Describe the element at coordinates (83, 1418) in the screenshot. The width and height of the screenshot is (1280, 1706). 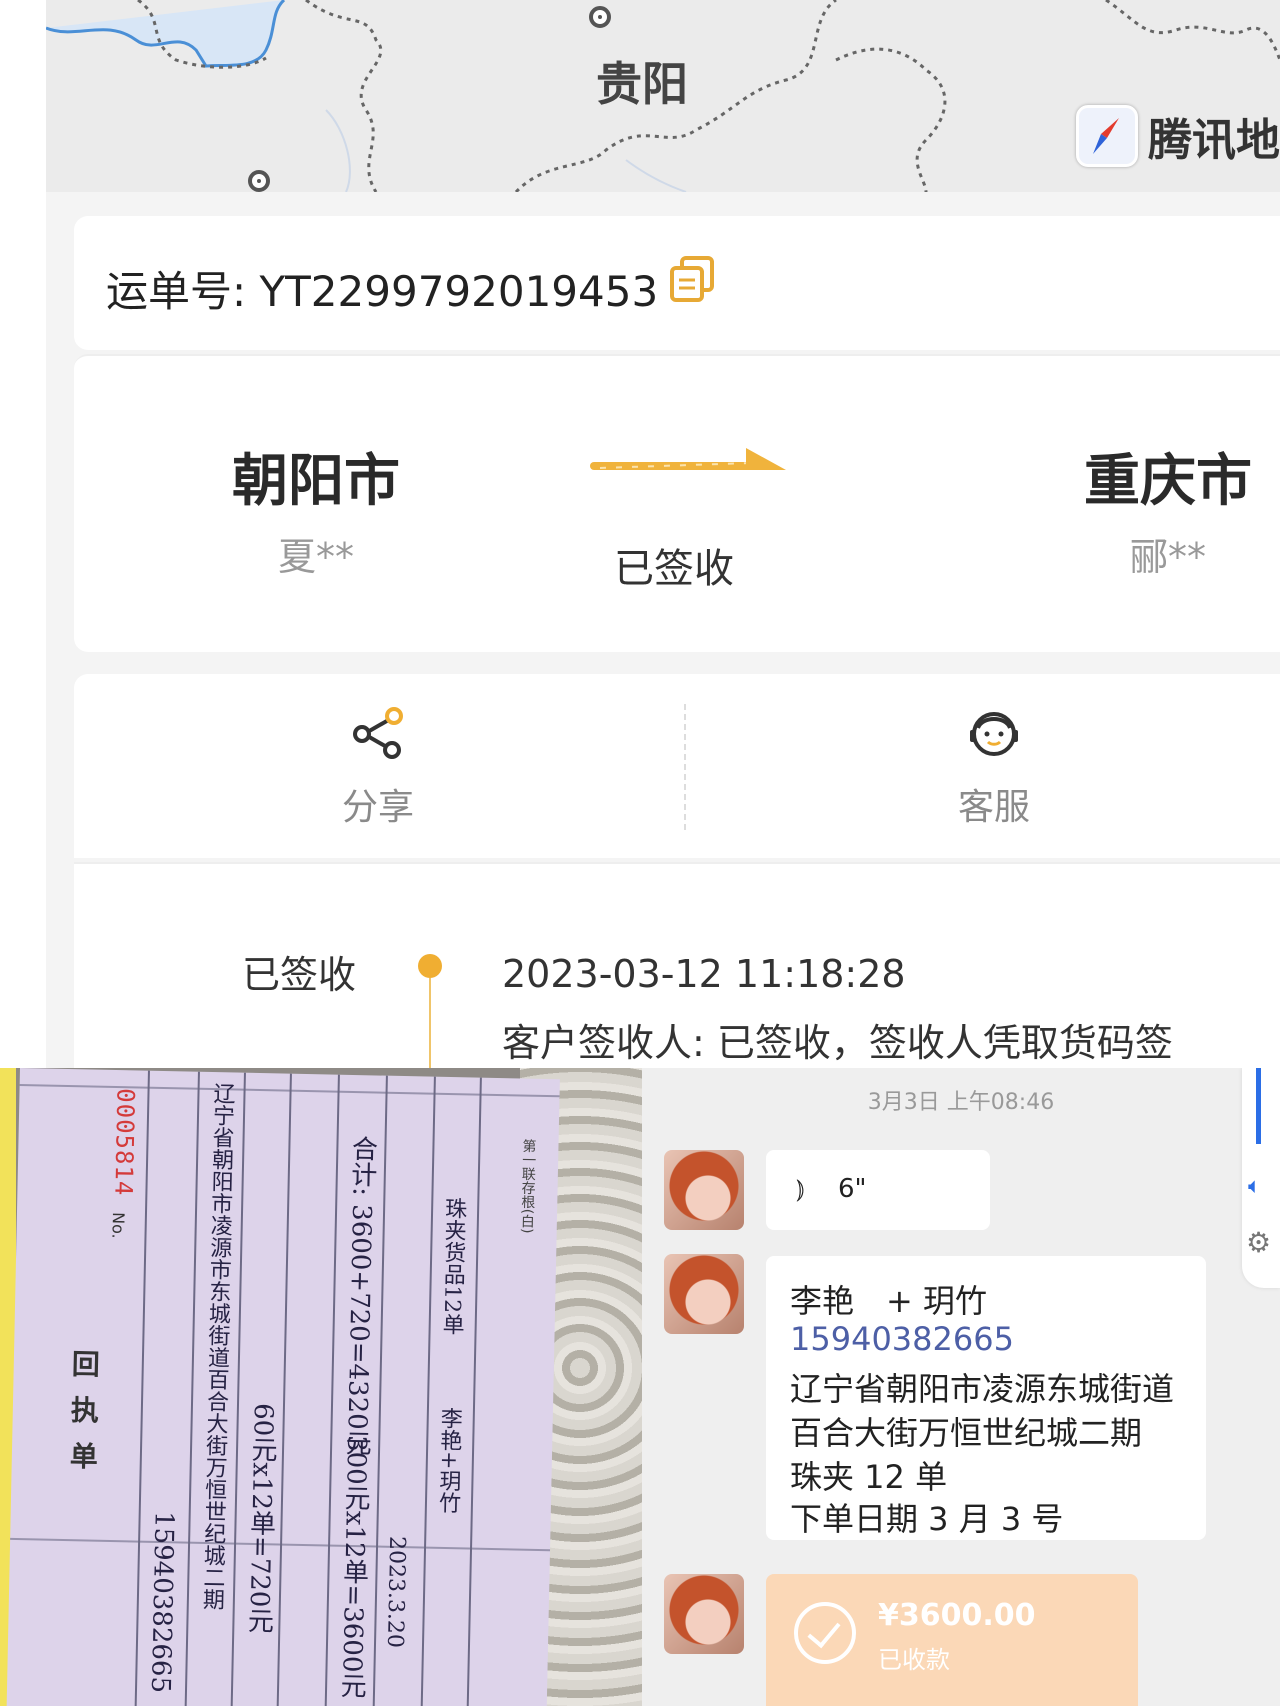
I see `receipt-title: 回执单` at that location.